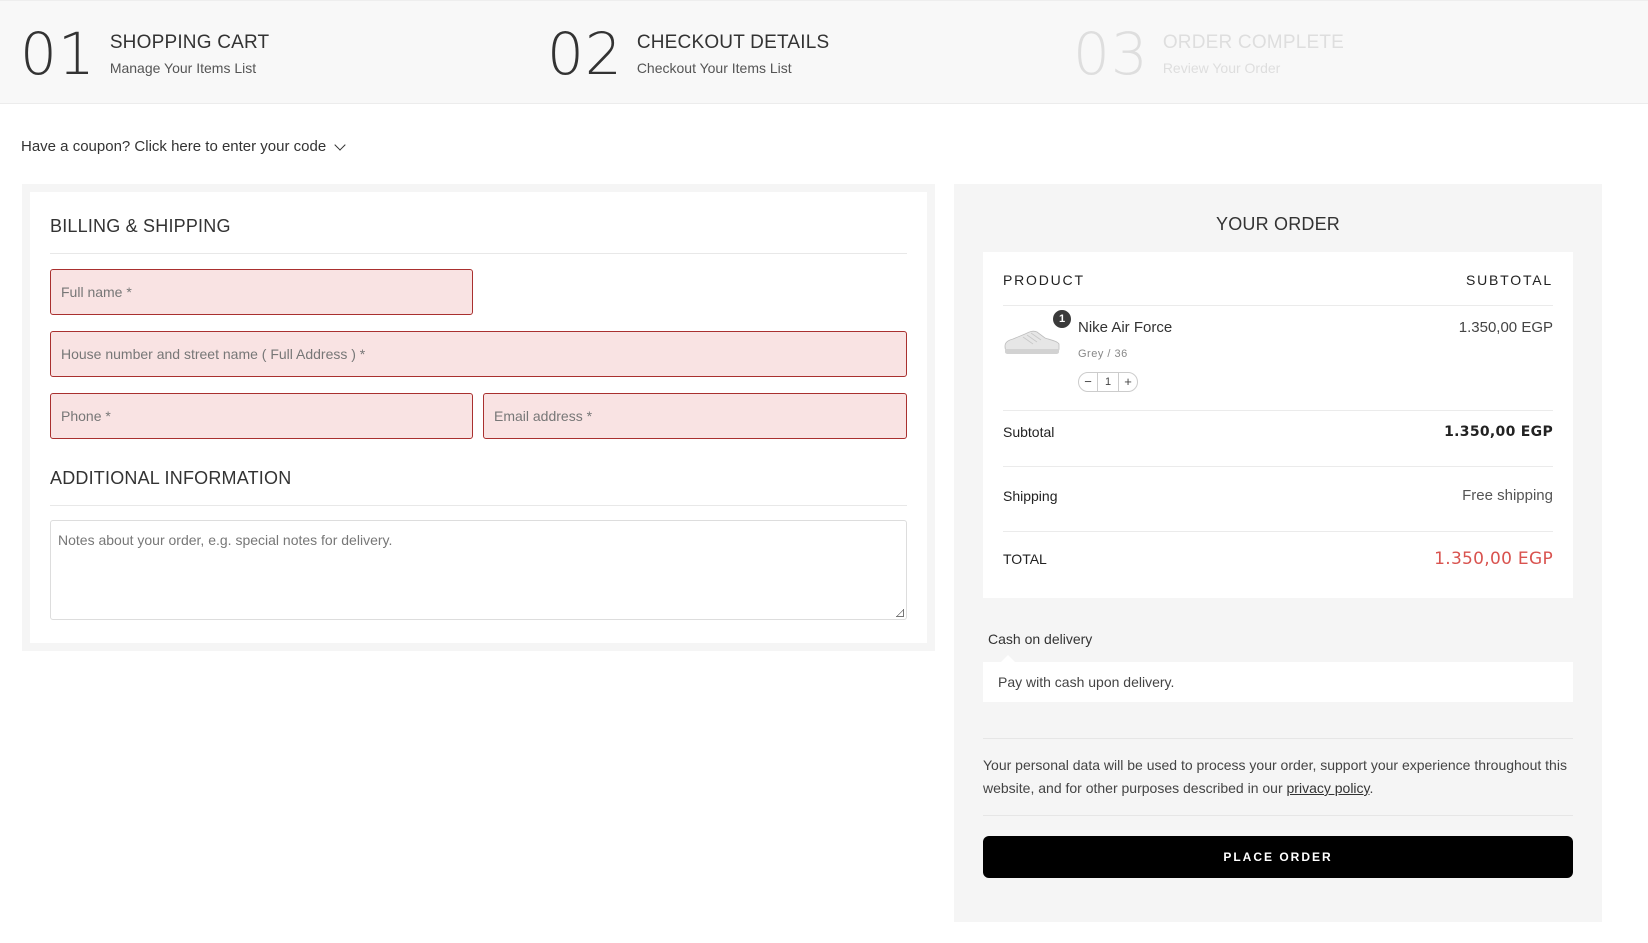 The height and width of the screenshot is (943, 1648). Describe the element at coordinates (58, 54) in the screenshot. I see `step-number: 01` at that location.